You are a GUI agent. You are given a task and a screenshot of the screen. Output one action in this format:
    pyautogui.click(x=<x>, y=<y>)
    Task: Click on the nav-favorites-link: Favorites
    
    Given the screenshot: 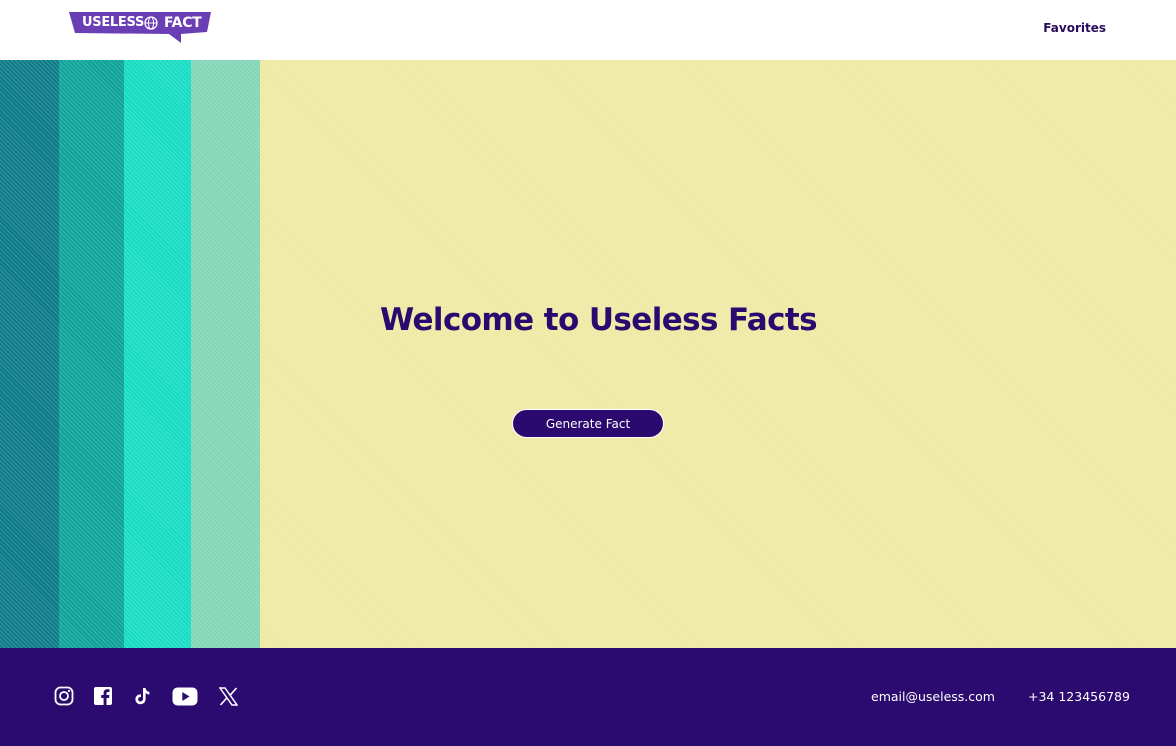 What is the action you would take?
    pyautogui.click(x=1074, y=28)
    